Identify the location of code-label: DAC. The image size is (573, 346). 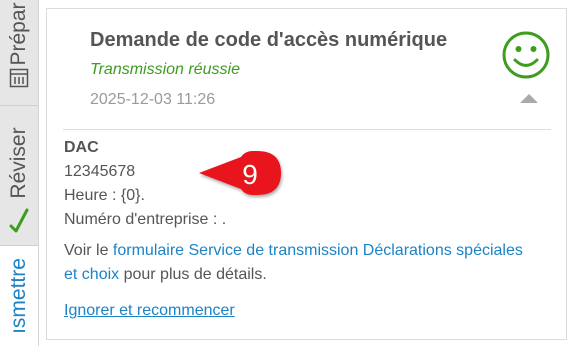
(81, 147).